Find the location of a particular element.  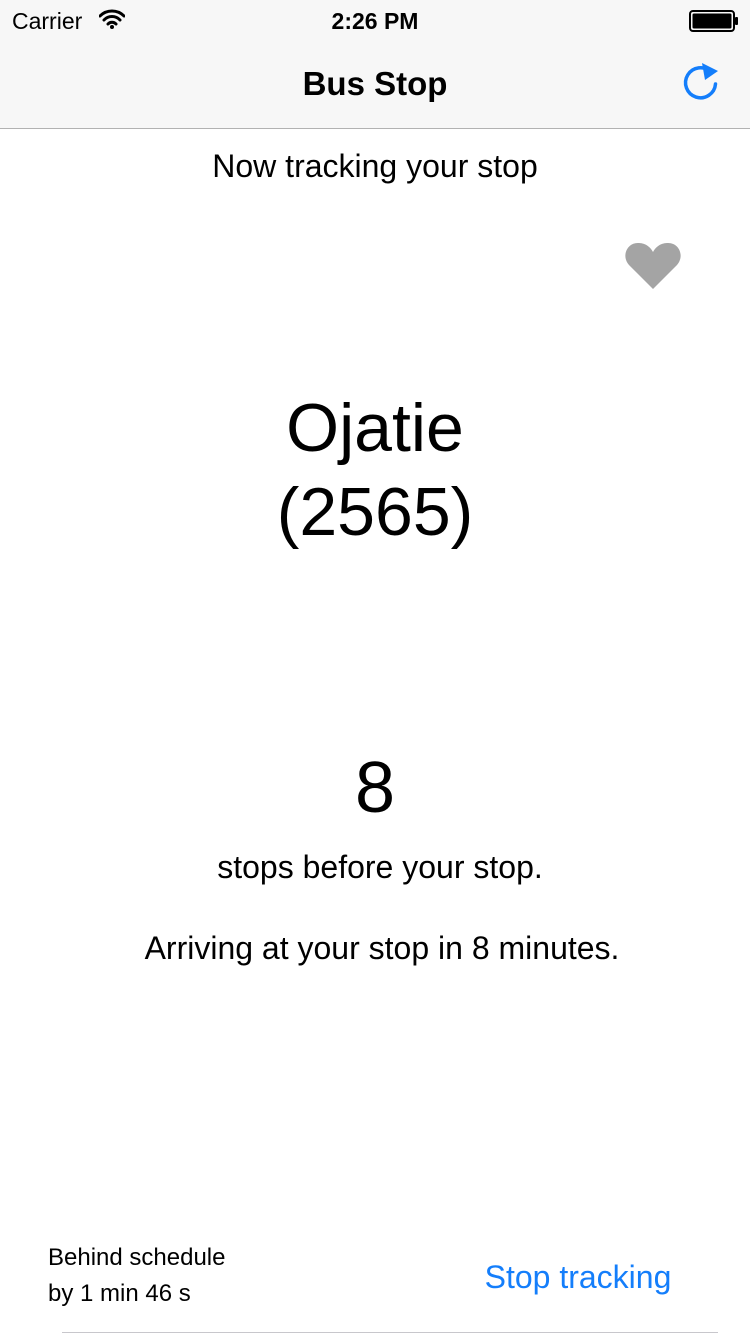

heart-icon is located at coordinates (653, 265).